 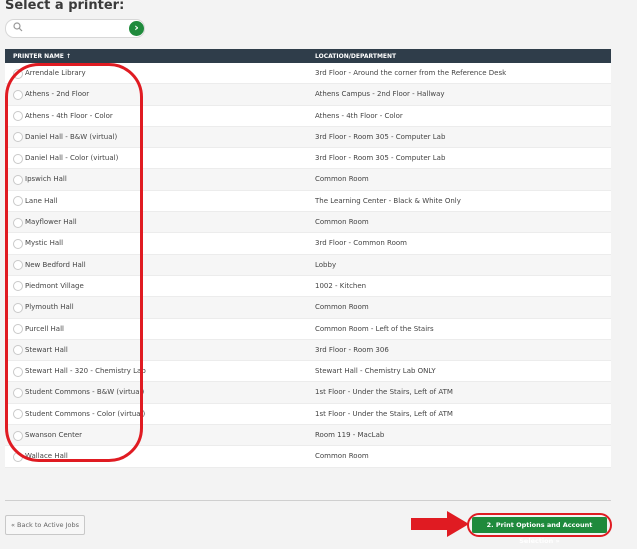 What do you see at coordinates (54, 285) in the screenshot?
I see `printer-name: Piedmont Village` at bounding box center [54, 285].